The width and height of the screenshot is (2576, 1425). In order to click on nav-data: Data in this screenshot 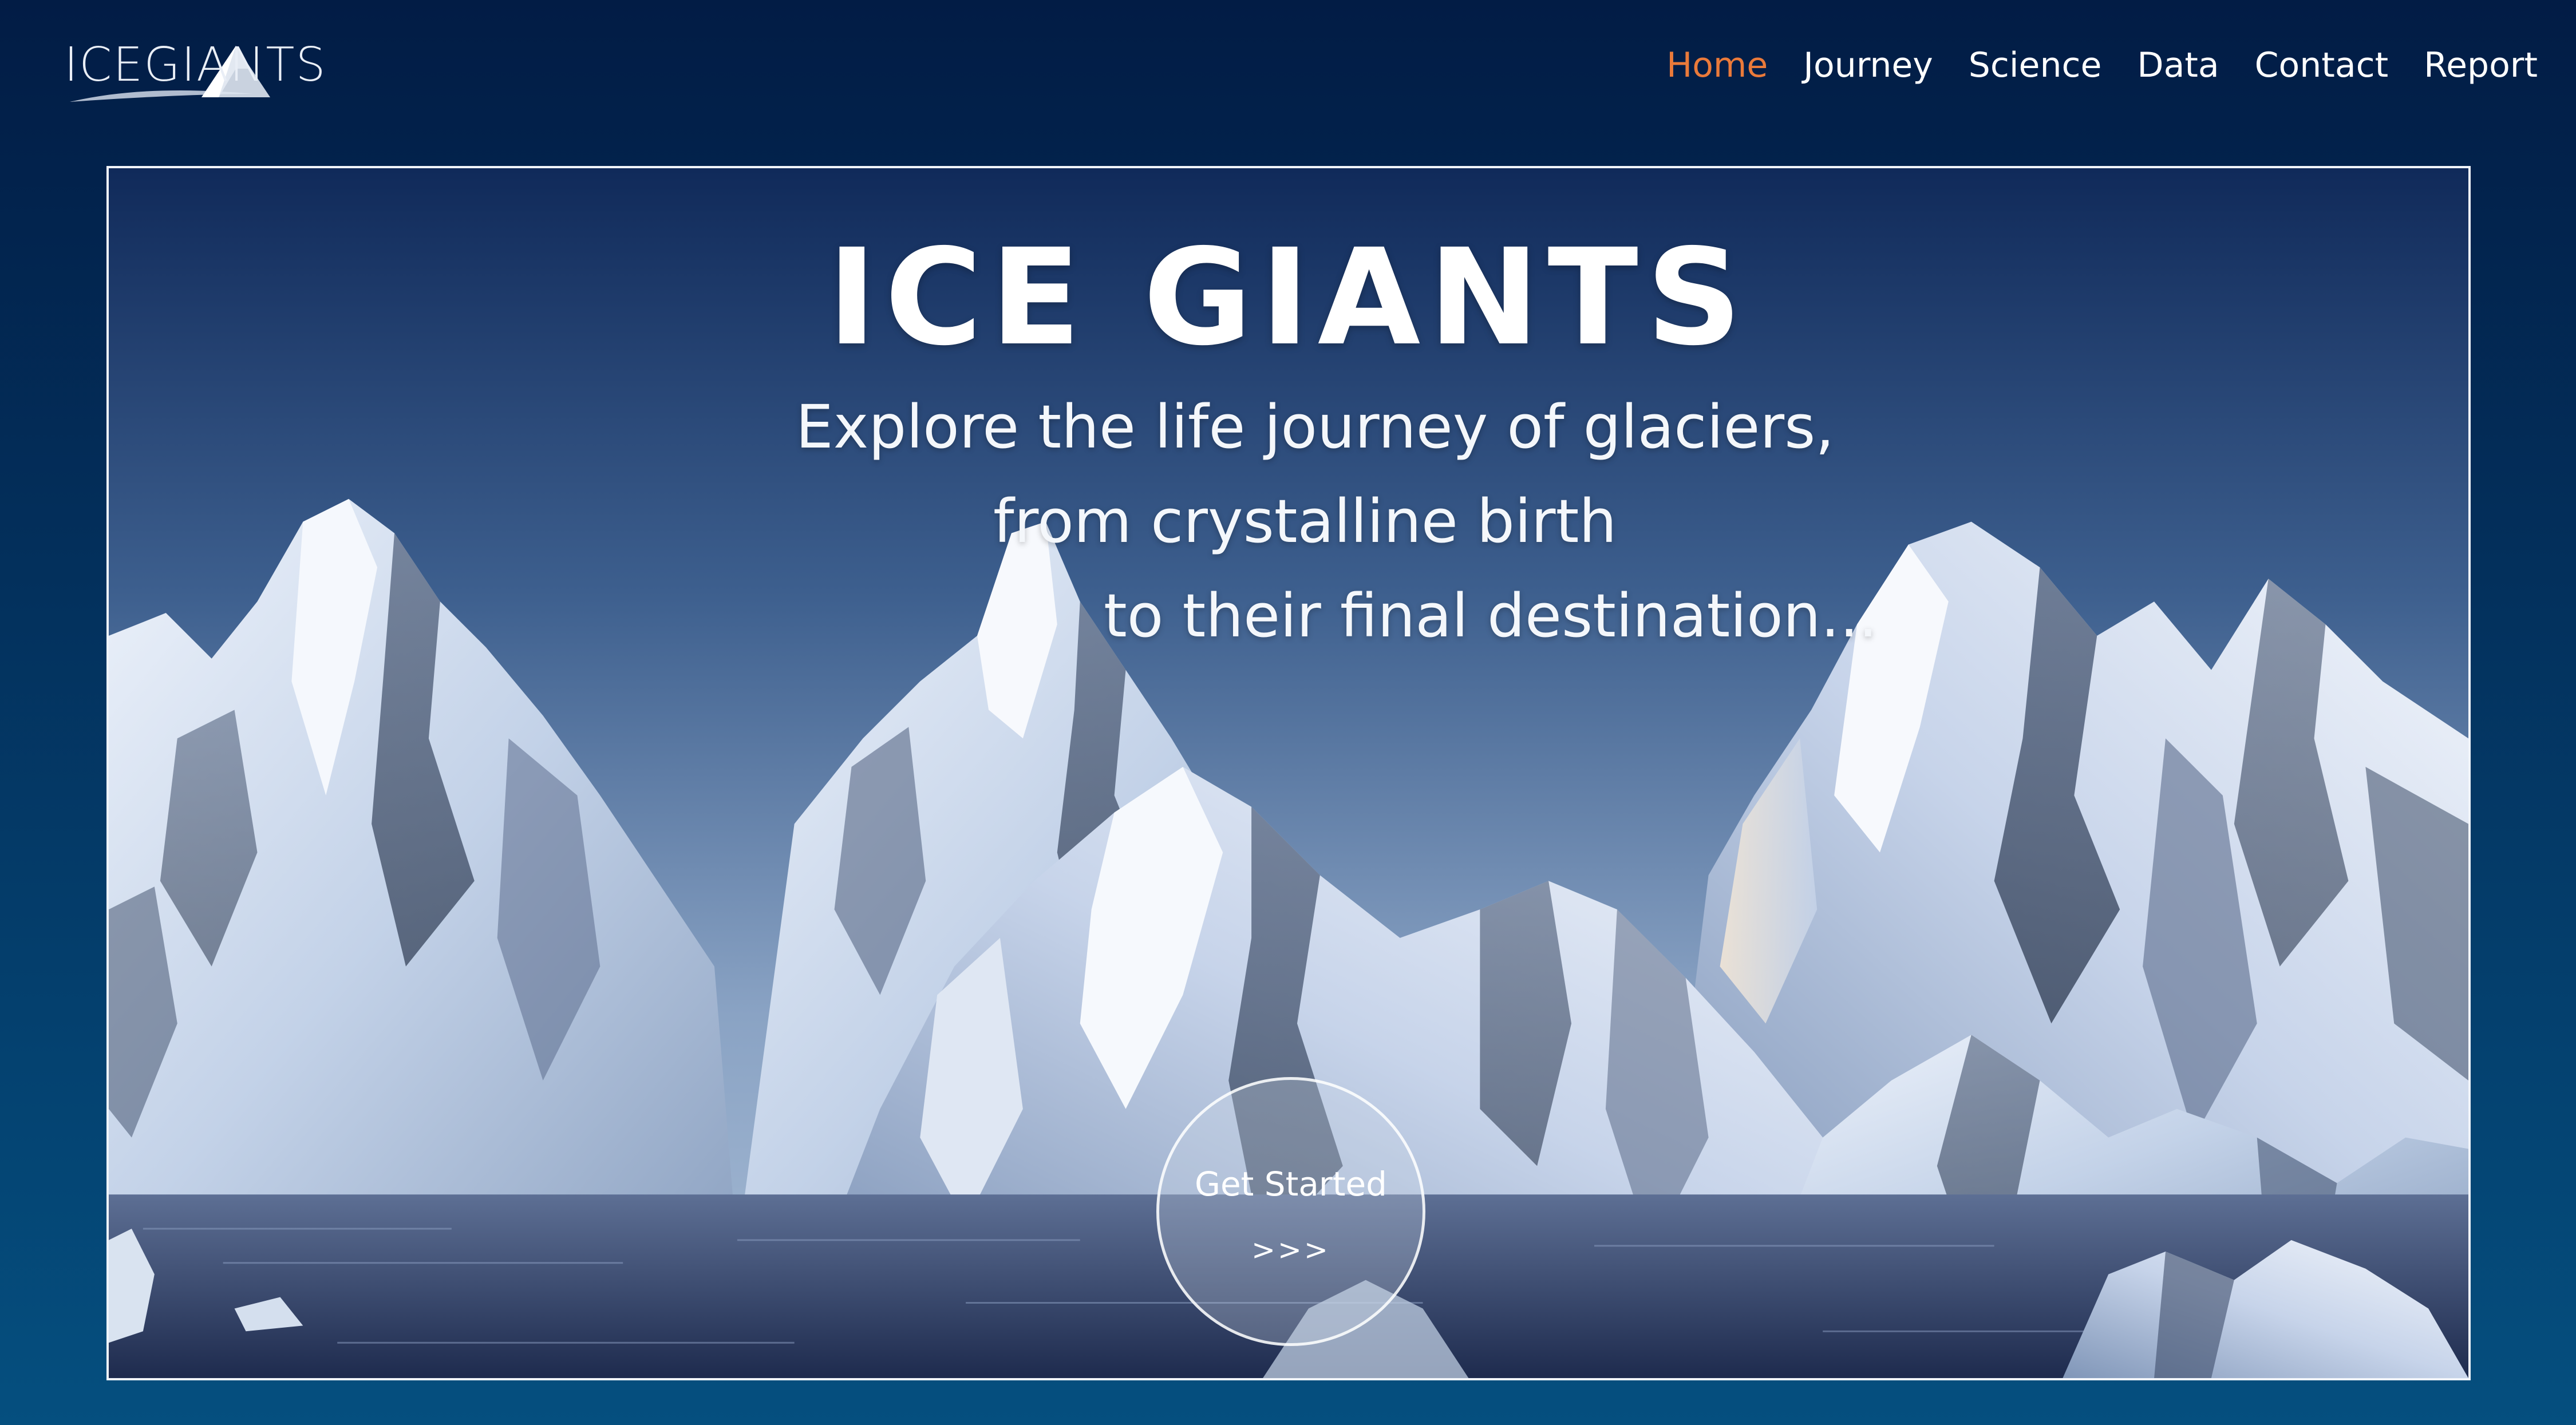, I will do `click(2178, 65)`.